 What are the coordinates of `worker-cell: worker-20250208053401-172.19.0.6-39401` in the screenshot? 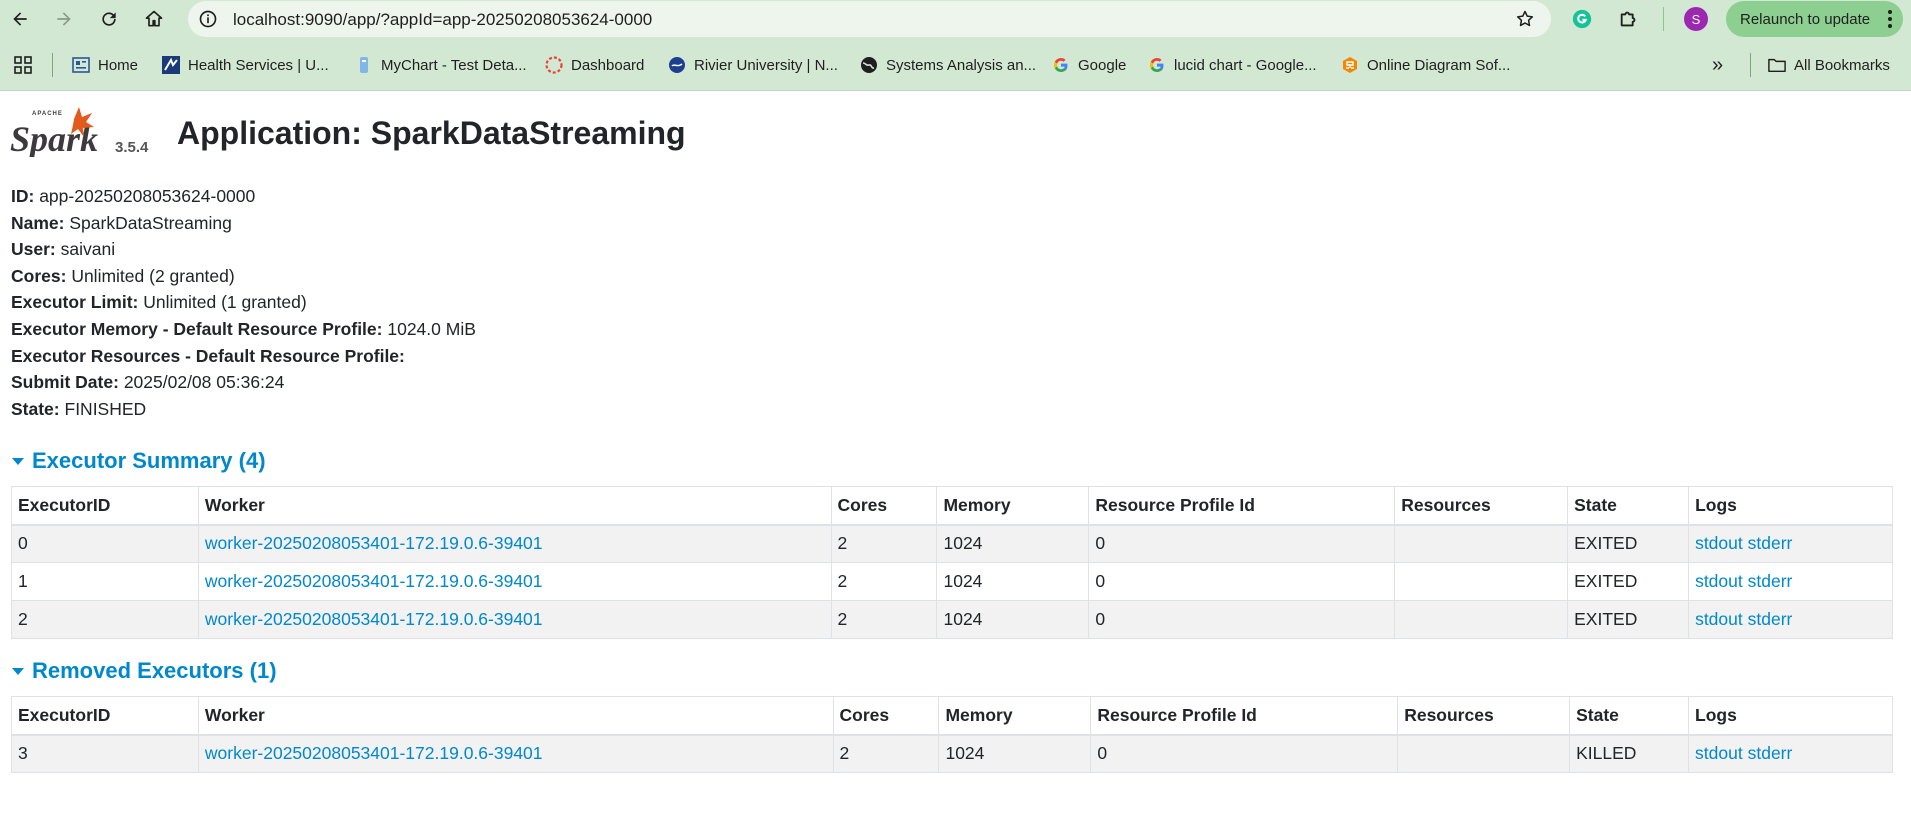 It's located at (514, 543).